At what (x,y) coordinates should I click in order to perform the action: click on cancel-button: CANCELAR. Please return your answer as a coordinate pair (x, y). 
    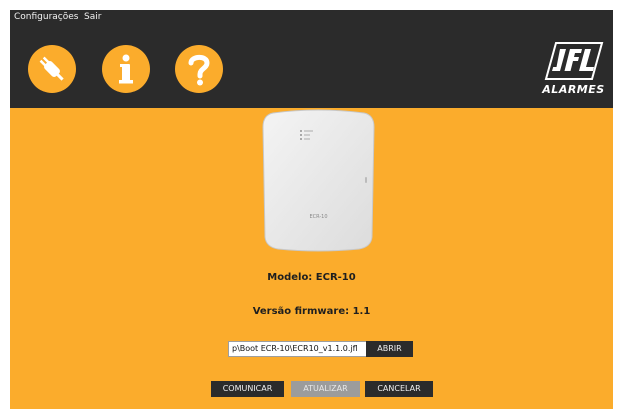
    Looking at the image, I should click on (399, 389).